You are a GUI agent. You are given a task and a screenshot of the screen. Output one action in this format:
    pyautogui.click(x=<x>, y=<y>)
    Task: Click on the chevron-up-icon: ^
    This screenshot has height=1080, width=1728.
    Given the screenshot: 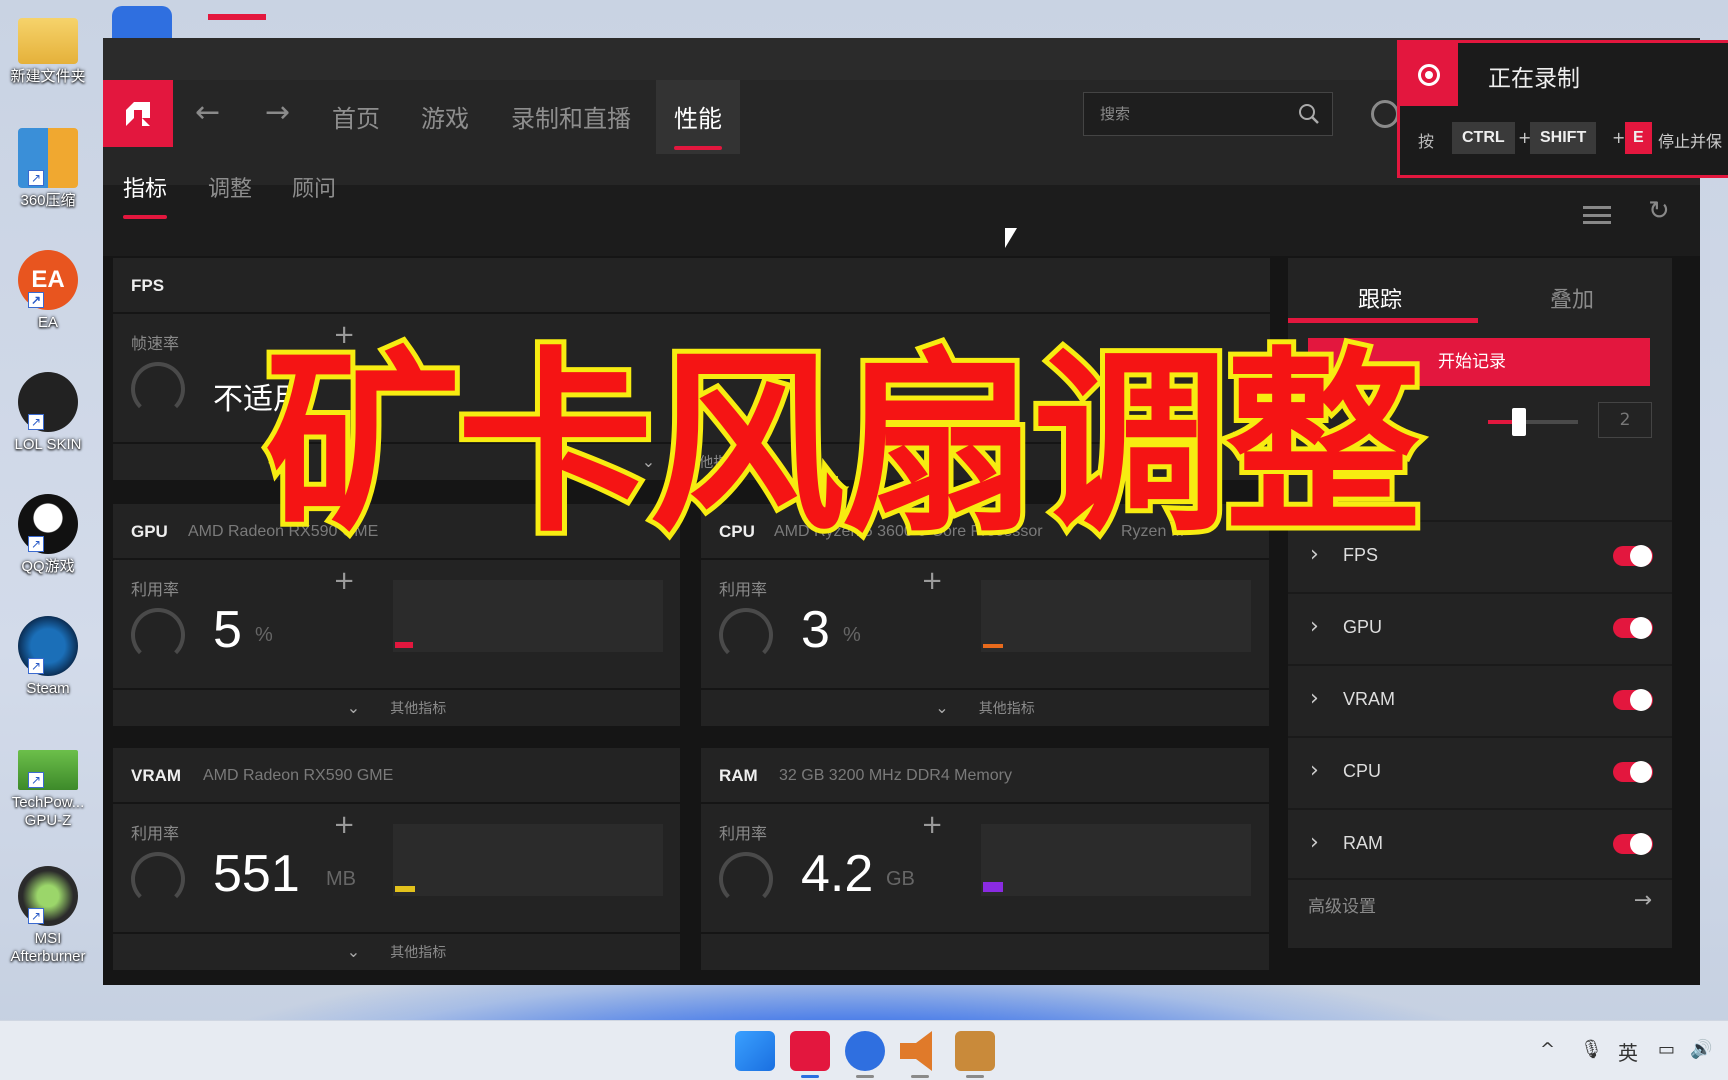 What is the action you would take?
    pyautogui.click(x=1547, y=1049)
    